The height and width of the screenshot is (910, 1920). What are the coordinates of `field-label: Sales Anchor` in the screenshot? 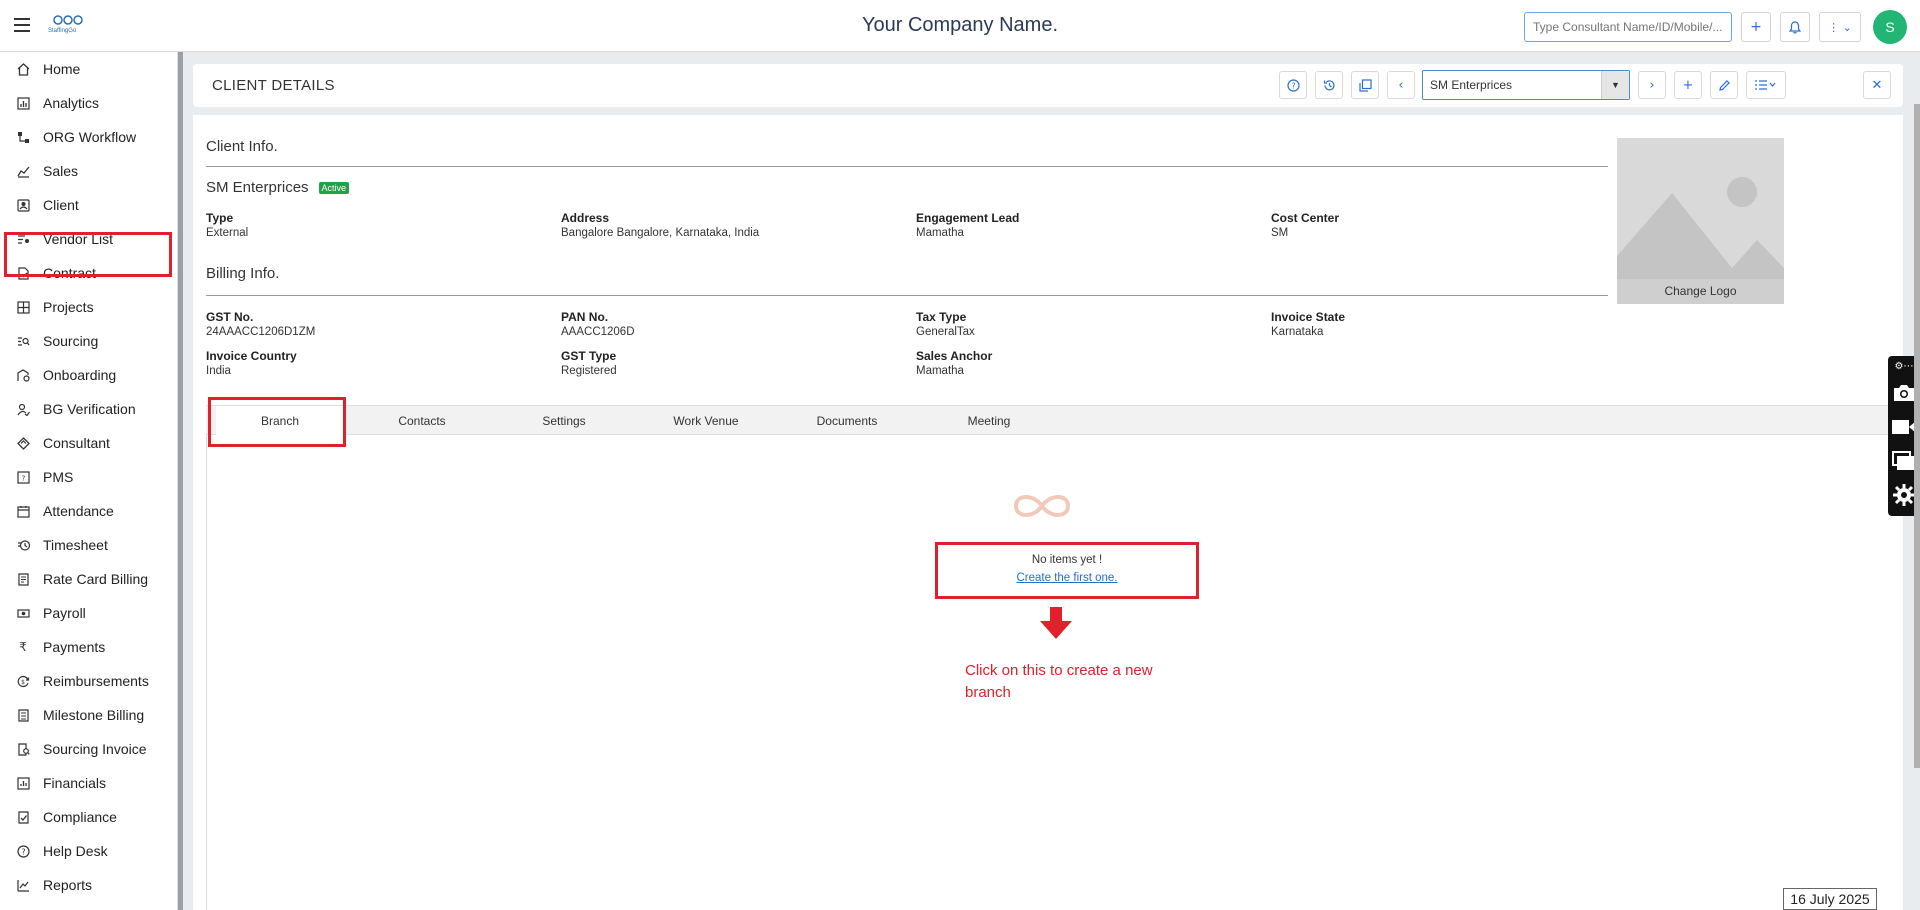 It's located at (954, 356).